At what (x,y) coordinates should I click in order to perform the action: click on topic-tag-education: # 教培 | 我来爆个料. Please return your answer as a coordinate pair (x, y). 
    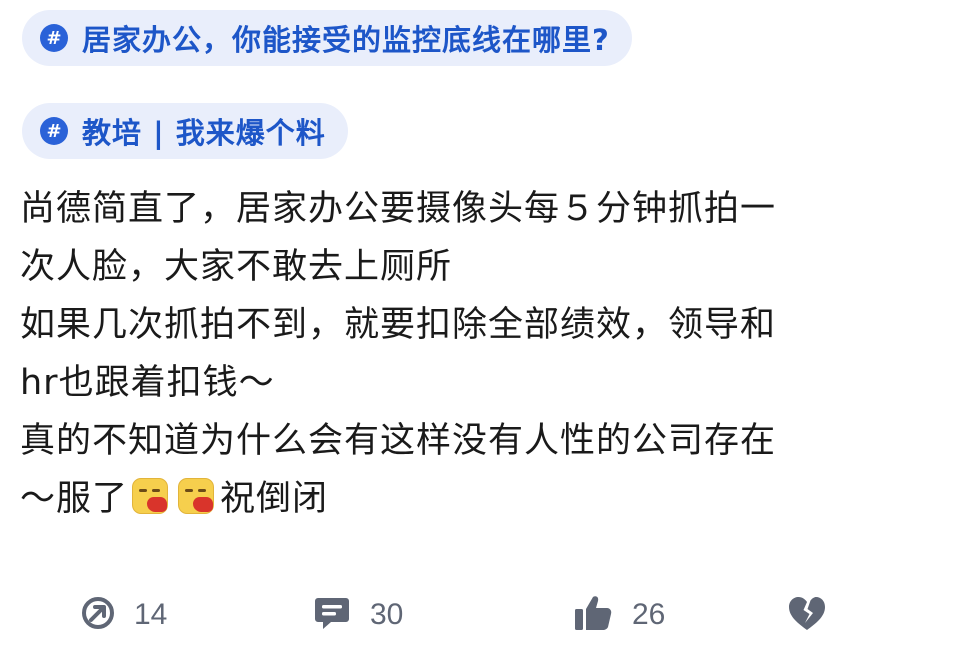
    Looking at the image, I should click on (185, 131).